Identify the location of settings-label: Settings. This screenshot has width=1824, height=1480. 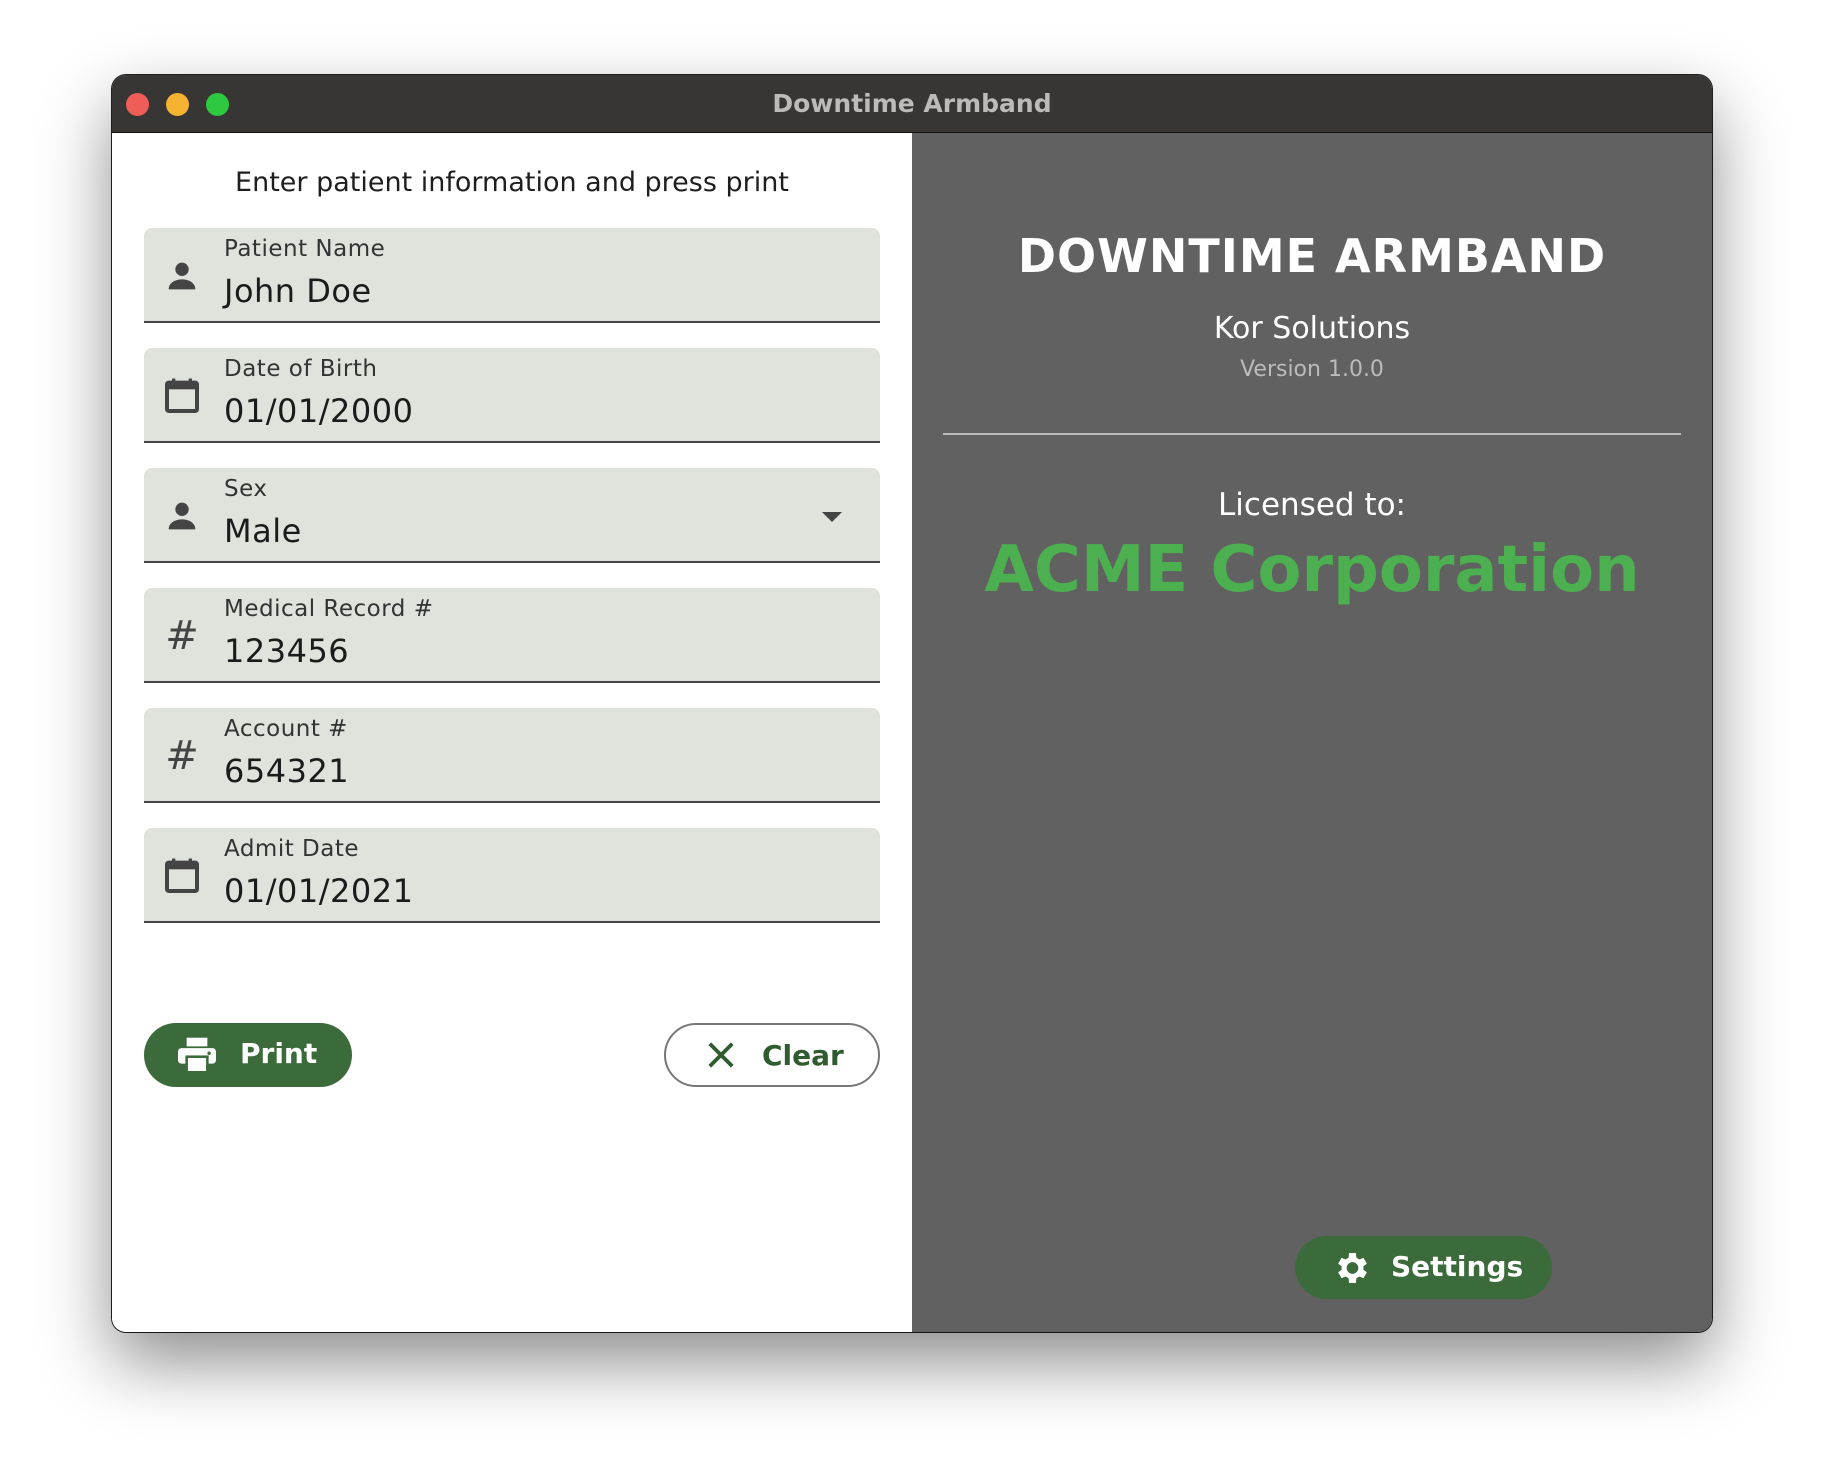
(1457, 1266).